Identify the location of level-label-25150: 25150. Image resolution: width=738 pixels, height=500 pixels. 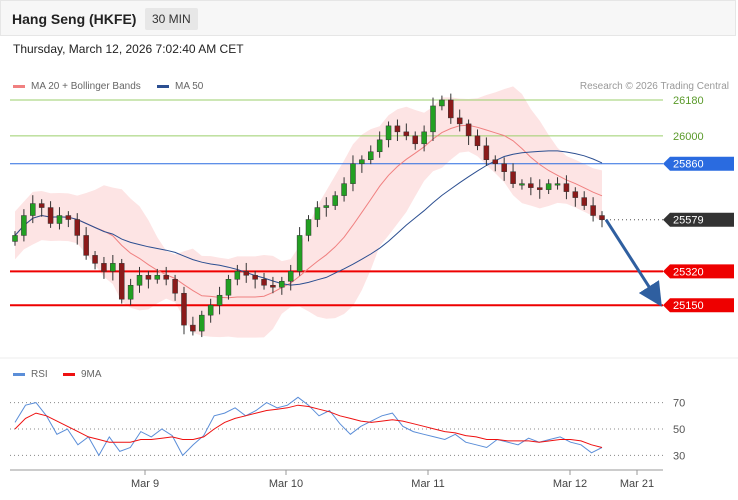
(688, 306).